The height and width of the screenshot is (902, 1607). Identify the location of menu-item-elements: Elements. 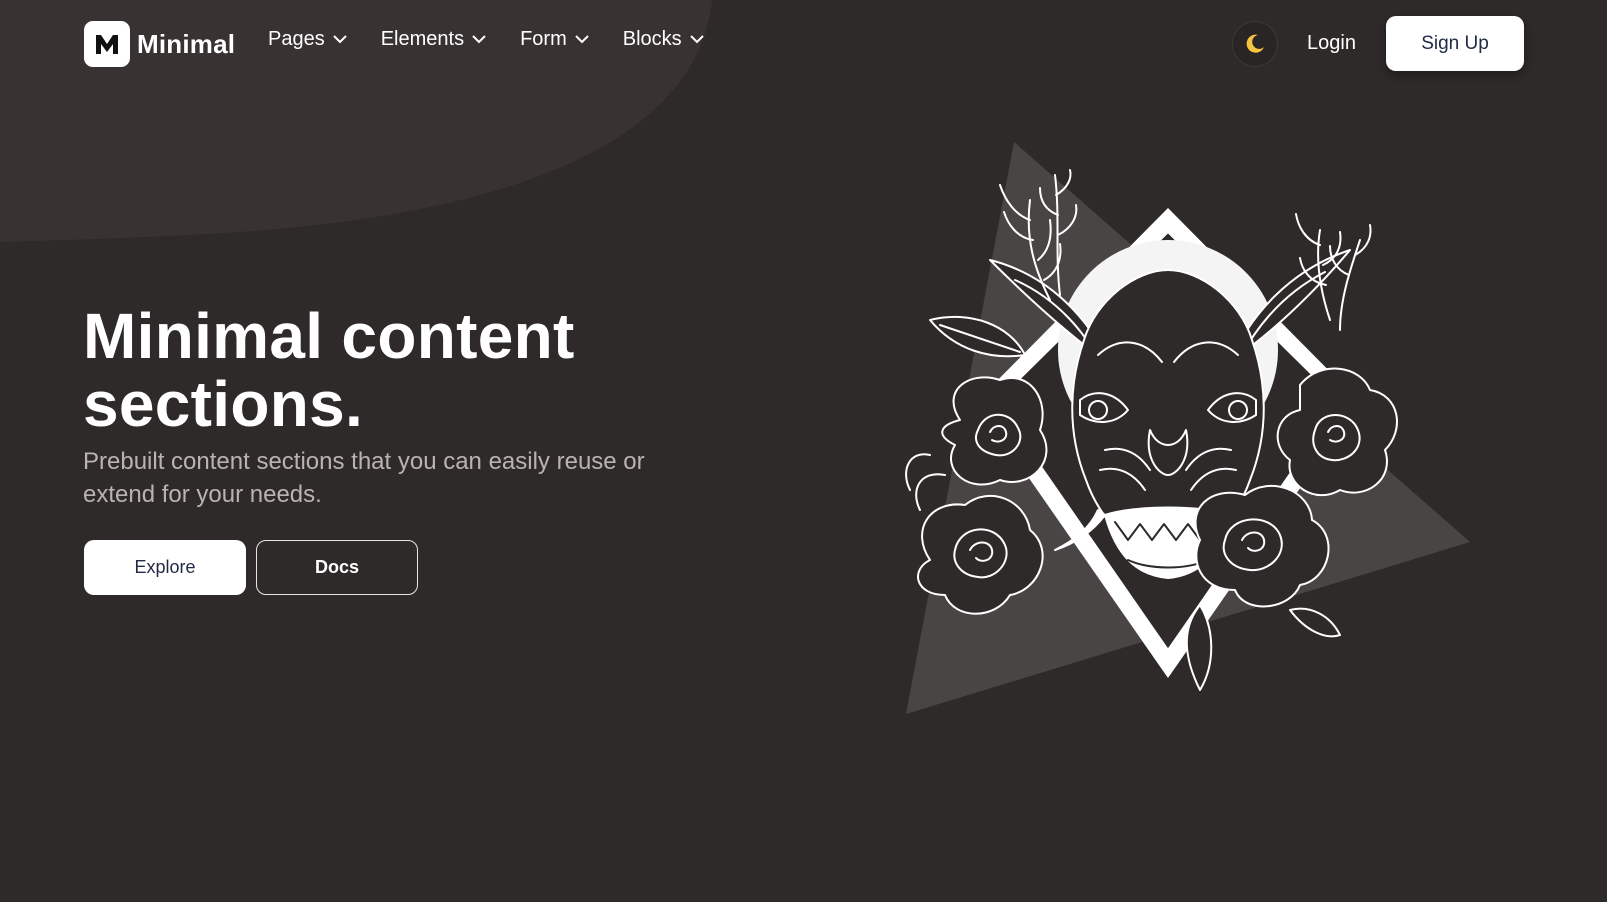
(433, 39).